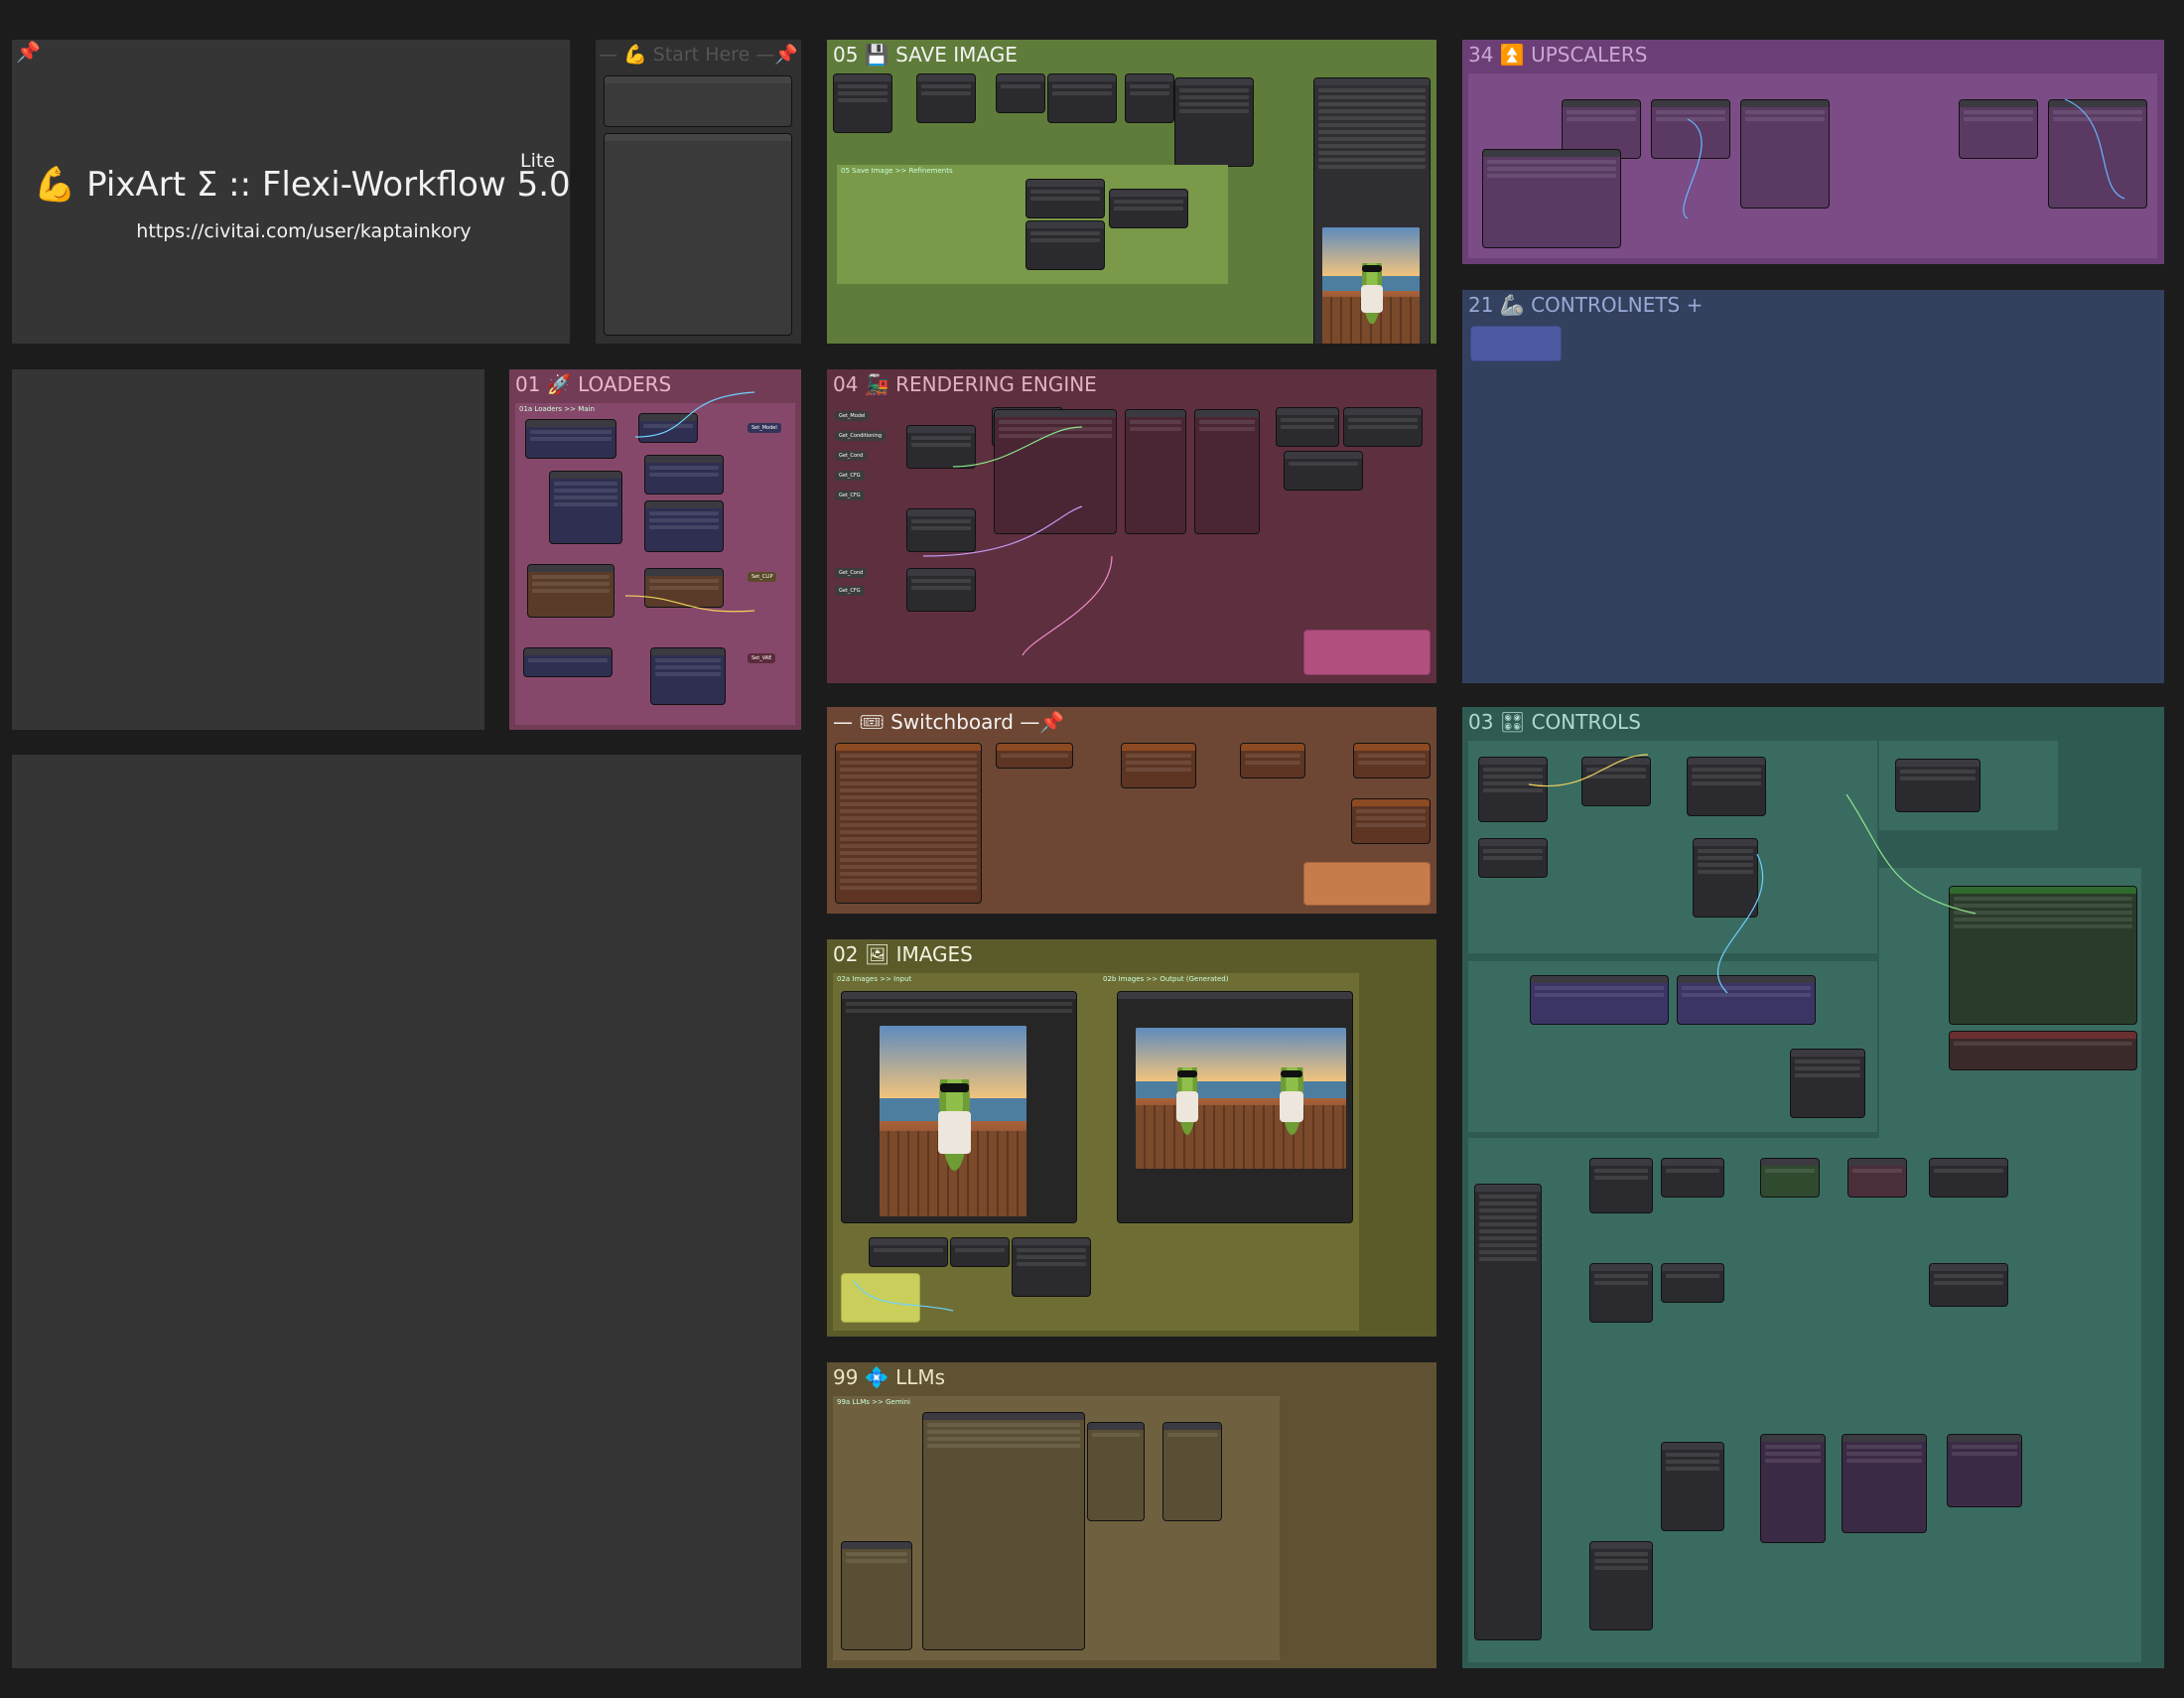 The width and height of the screenshot is (2184, 1698). What do you see at coordinates (908, 823) in the screenshot?
I see `fast-groups-muter-node` at bounding box center [908, 823].